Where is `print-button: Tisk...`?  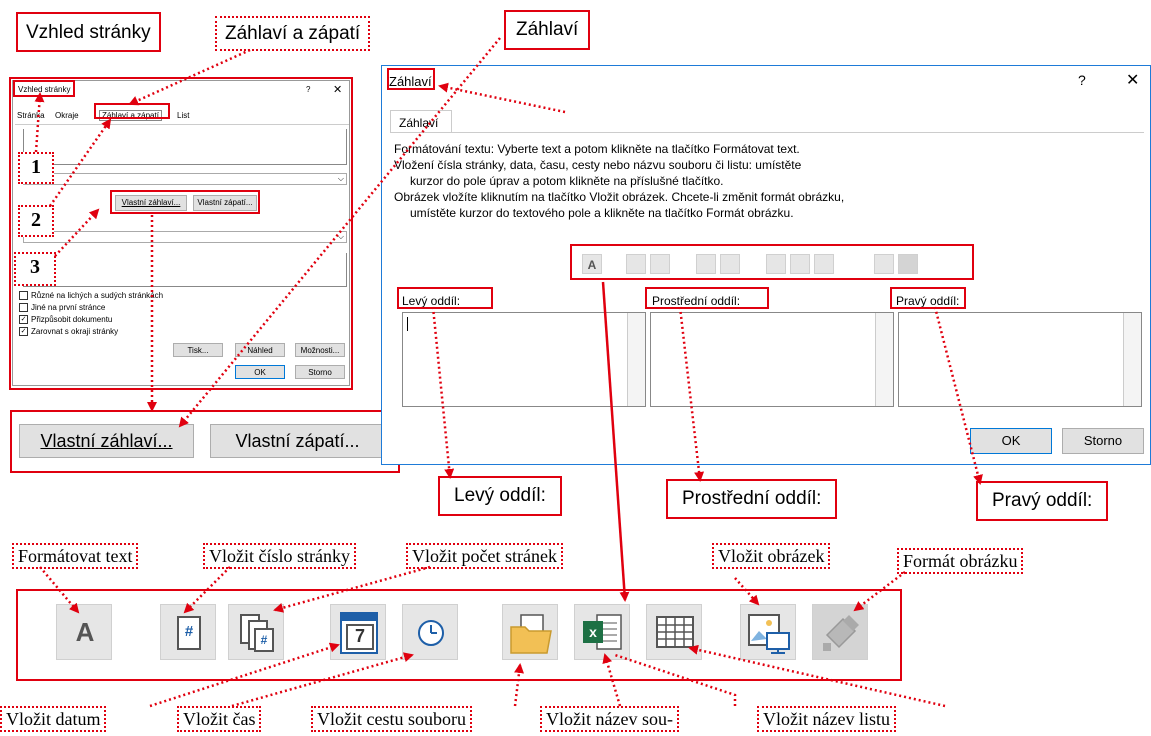 print-button: Tisk... is located at coordinates (198, 350).